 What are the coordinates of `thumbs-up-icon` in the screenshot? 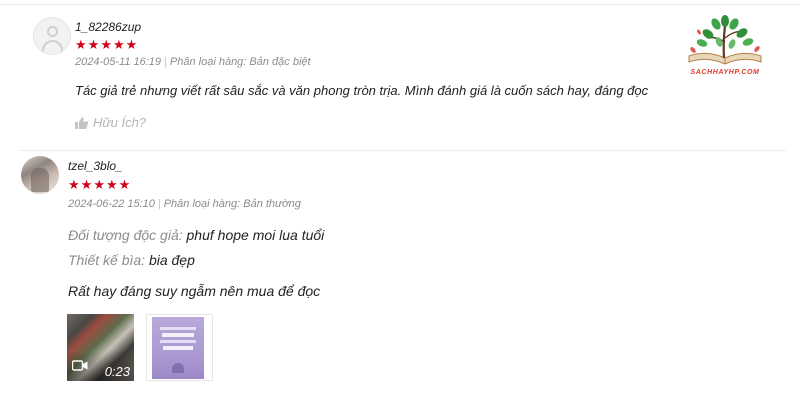 It's located at (81, 122).